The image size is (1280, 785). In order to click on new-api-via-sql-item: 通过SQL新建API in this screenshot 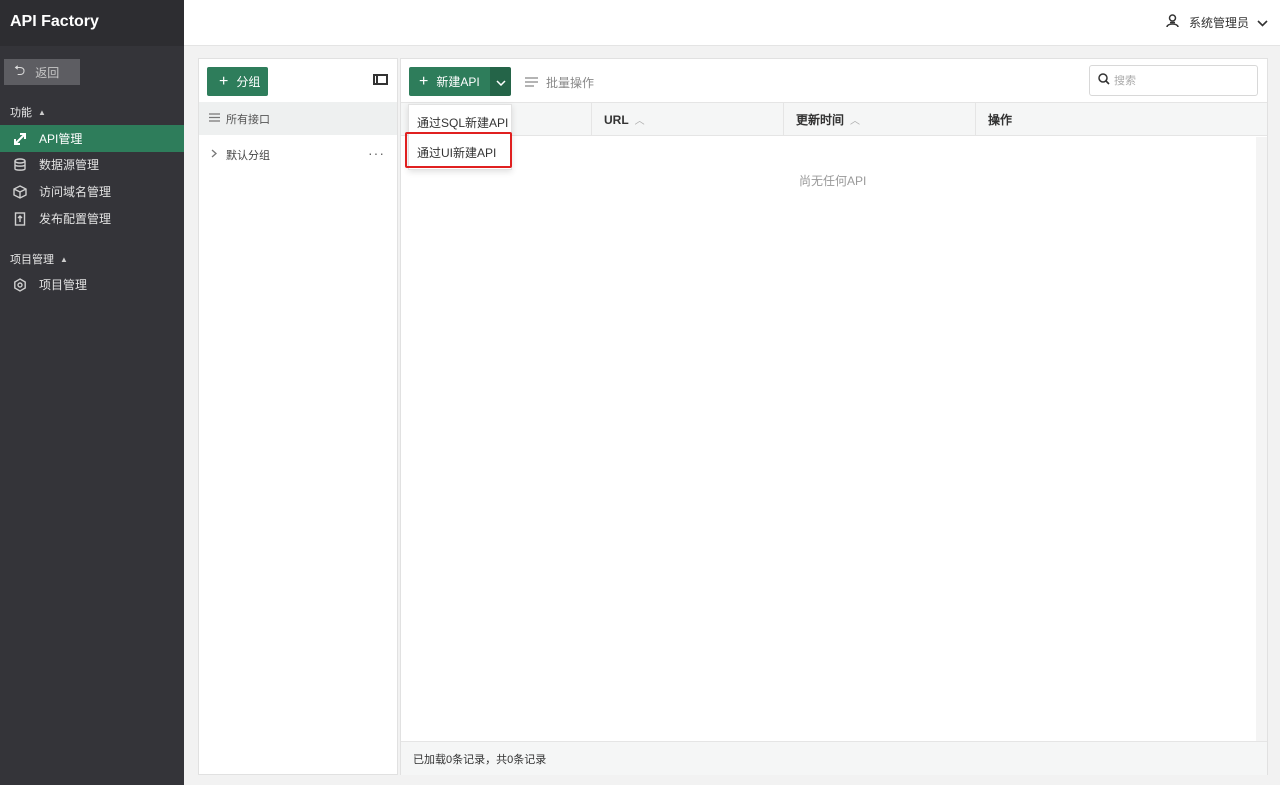, I will do `click(460, 122)`.